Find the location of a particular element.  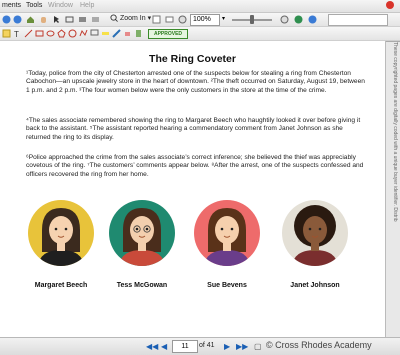

rectangle-tool-icon is located at coordinates (39, 33).